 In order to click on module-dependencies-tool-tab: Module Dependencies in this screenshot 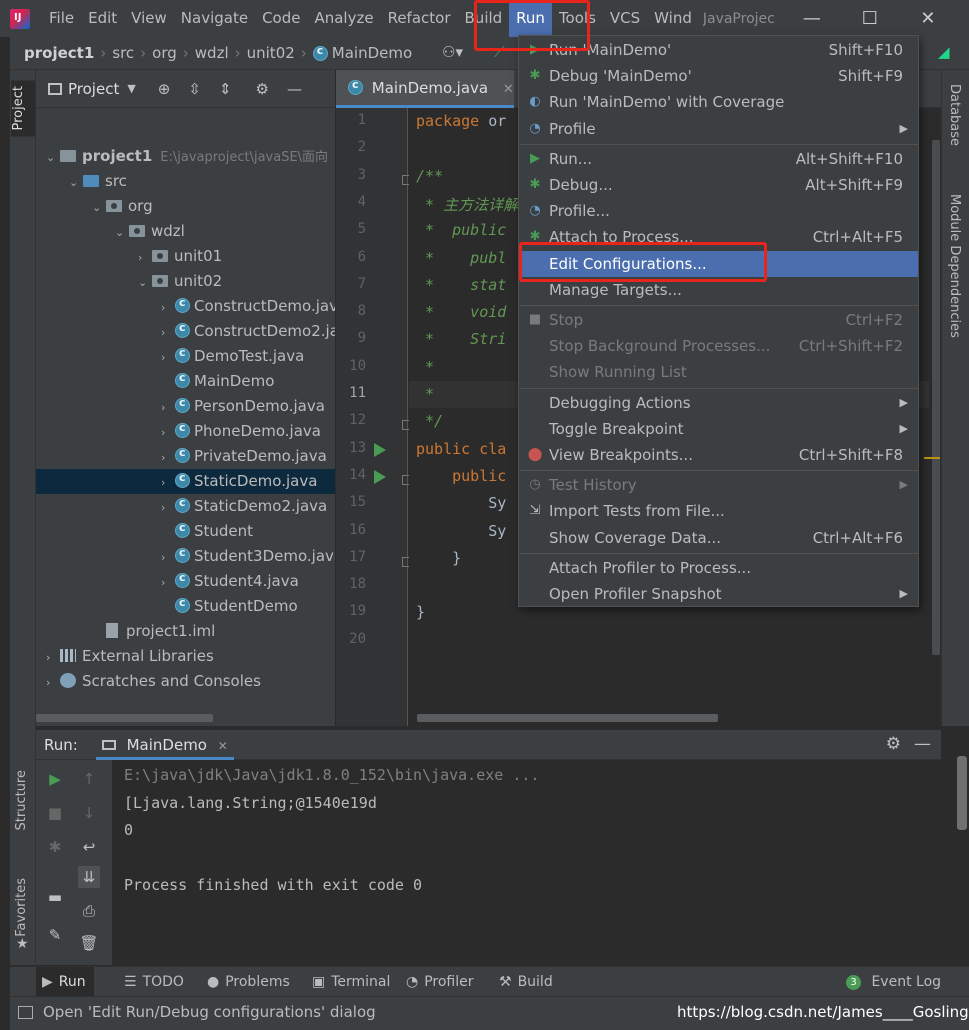, I will do `click(954, 266)`.